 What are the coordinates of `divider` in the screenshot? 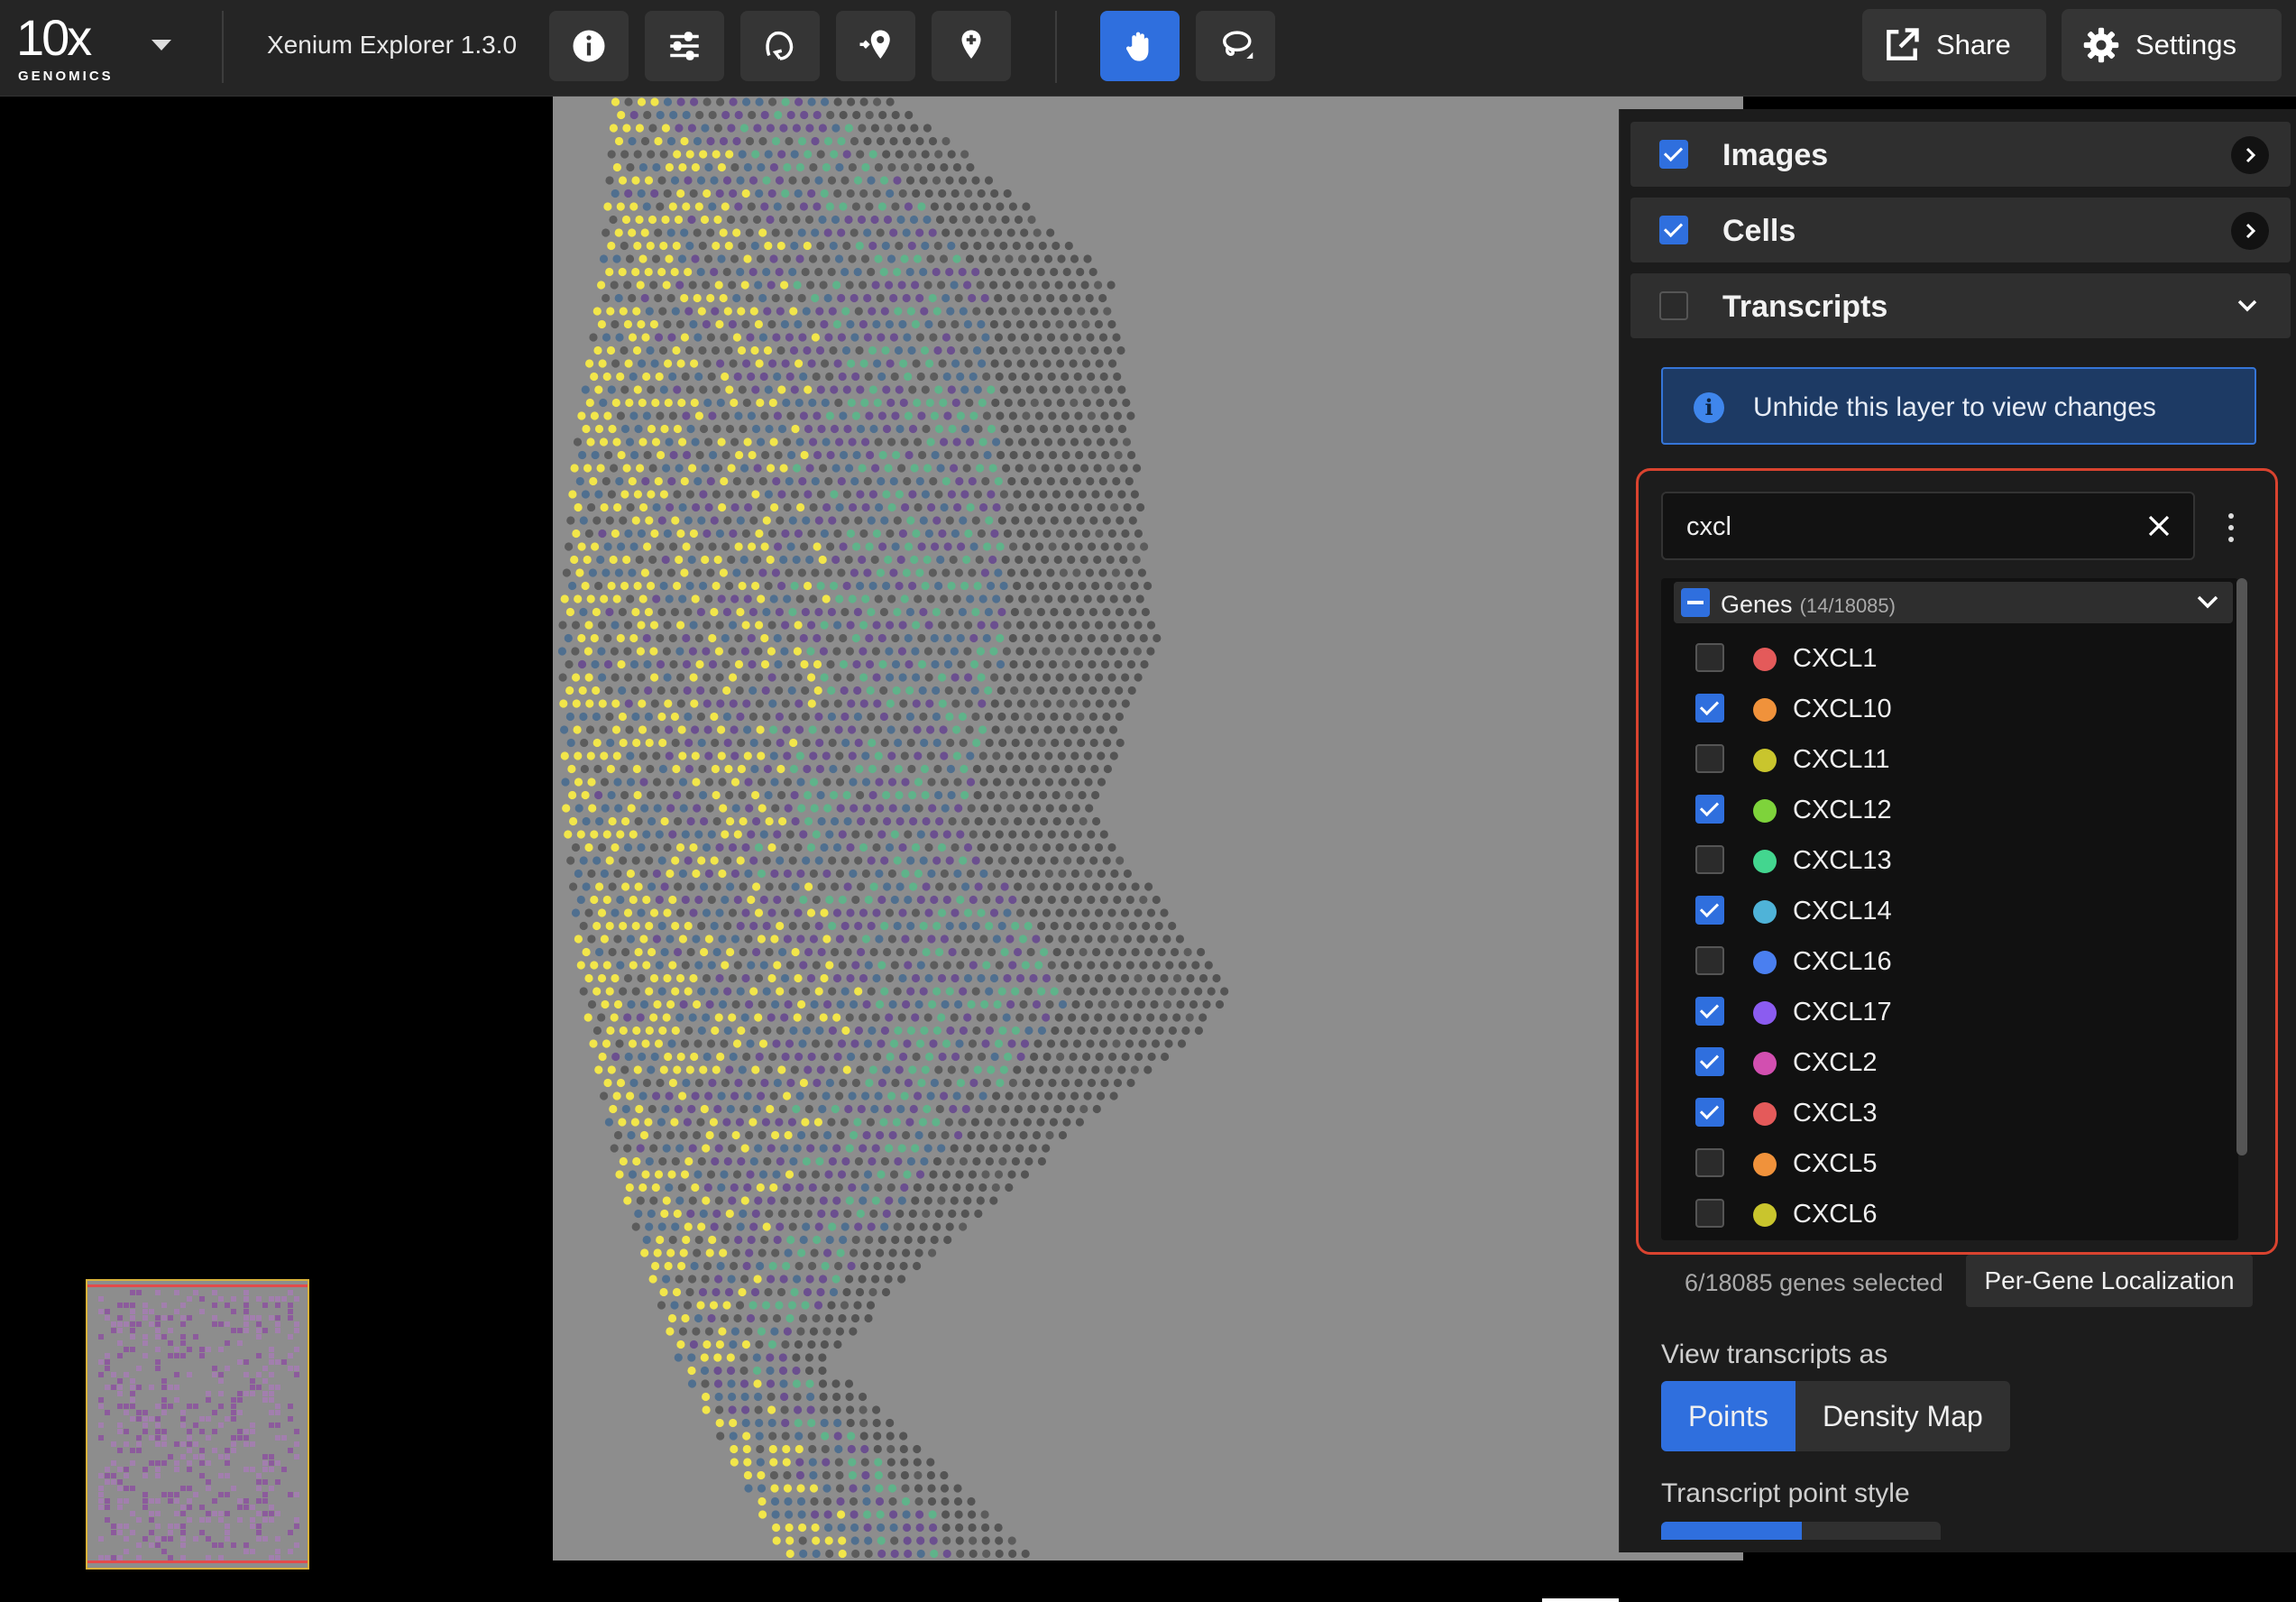 It's located at (223, 47).